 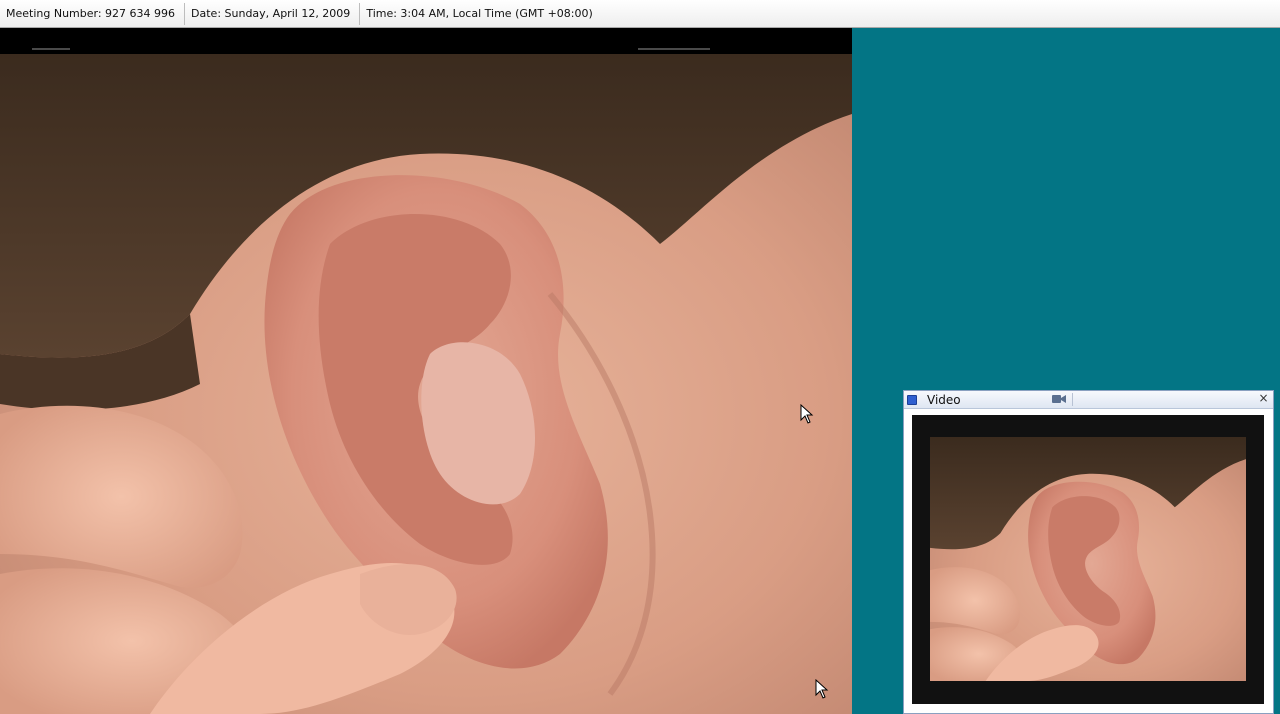 I want to click on meeting-time: Time: 3:04 AM, Local Time (GMT +08:00), so click(x=479, y=13).